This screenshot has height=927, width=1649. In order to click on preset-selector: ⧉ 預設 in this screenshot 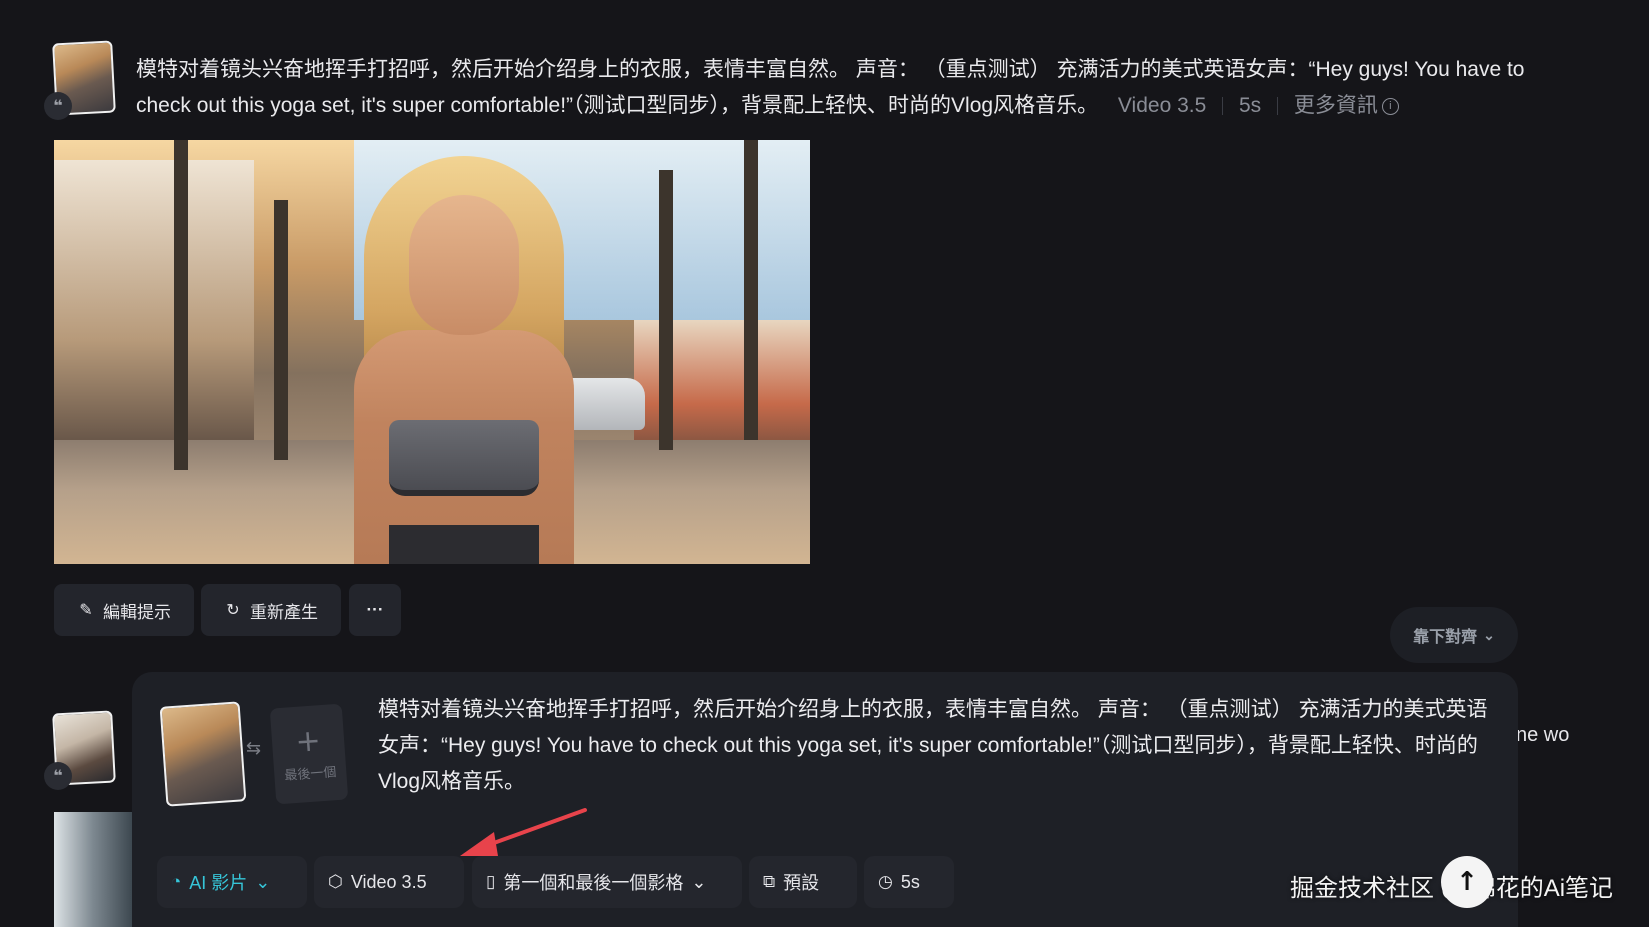, I will do `click(803, 882)`.